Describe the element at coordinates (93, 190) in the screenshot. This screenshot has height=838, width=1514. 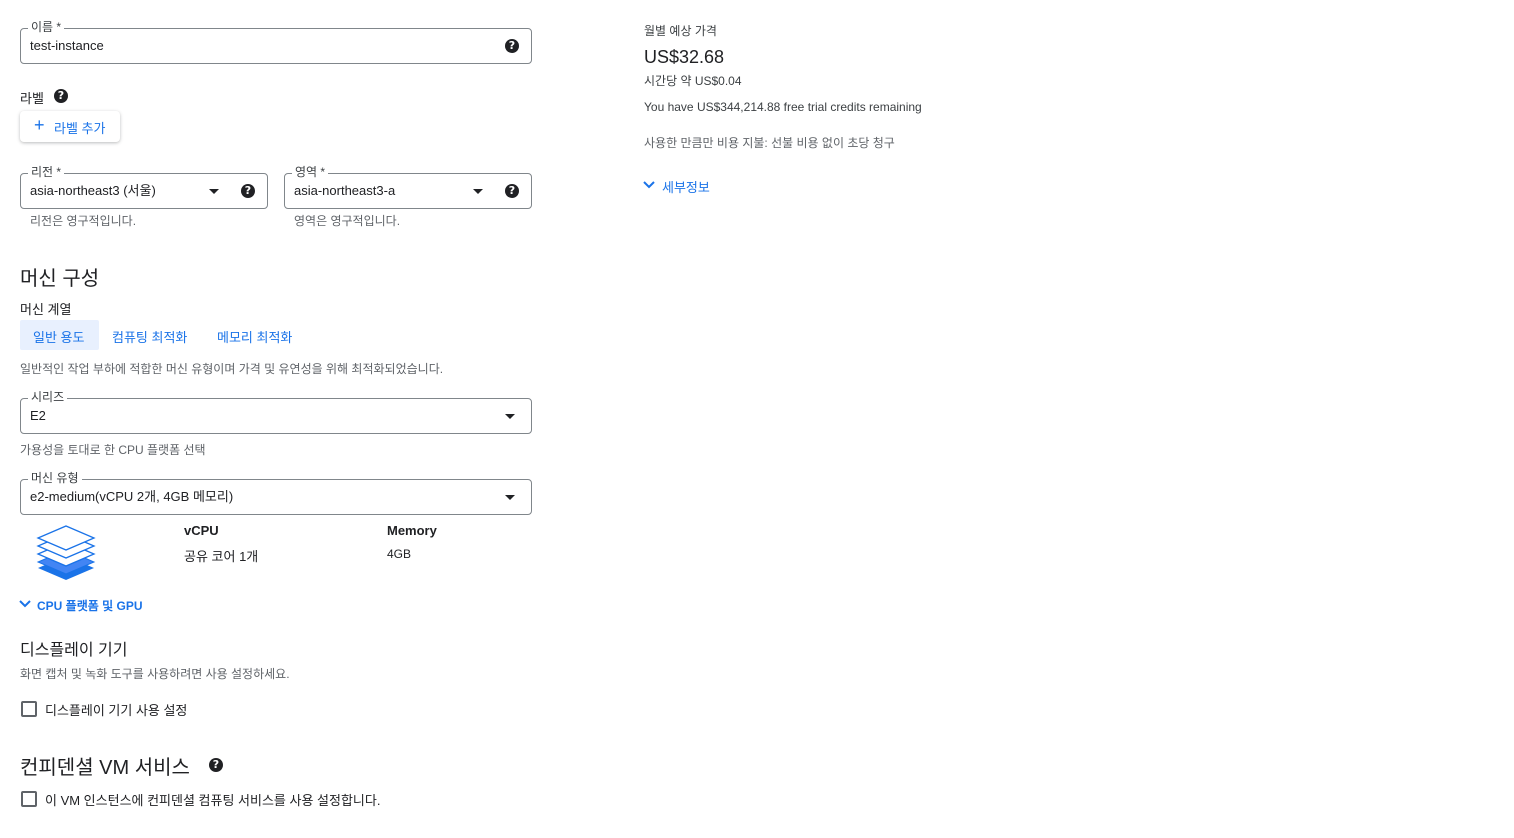
I see `region-value: asia-northeast3 (서울)` at that location.